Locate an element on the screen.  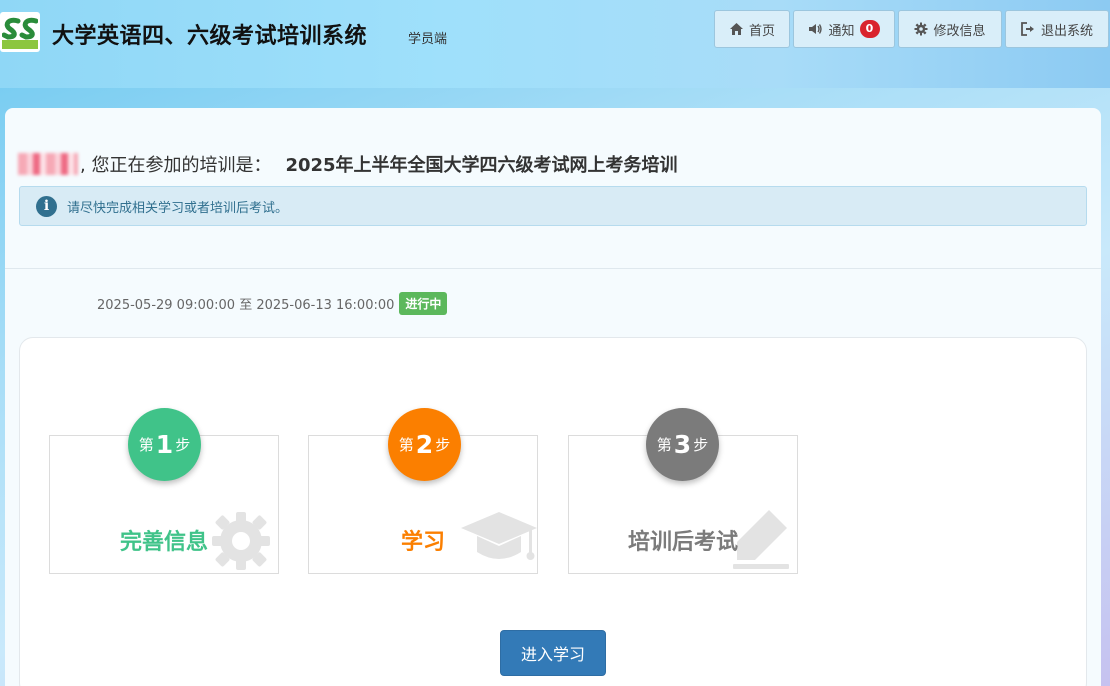
info-alert: i 请尽快完成相关学习或者培训后考试。 is located at coordinates (553, 206).